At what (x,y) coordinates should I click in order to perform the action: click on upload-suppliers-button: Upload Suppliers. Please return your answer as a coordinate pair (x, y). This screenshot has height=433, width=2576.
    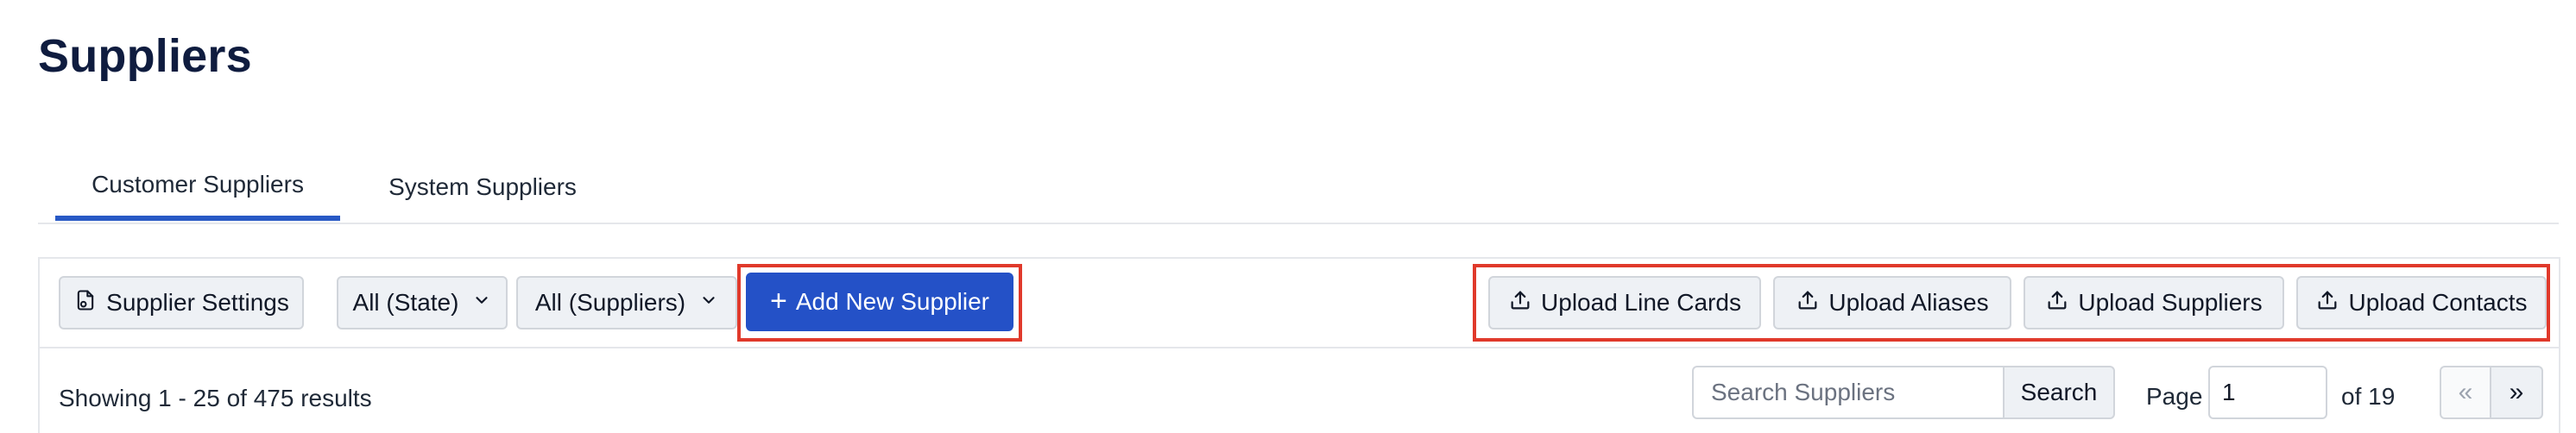
    Looking at the image, I should click on (2154, 302).